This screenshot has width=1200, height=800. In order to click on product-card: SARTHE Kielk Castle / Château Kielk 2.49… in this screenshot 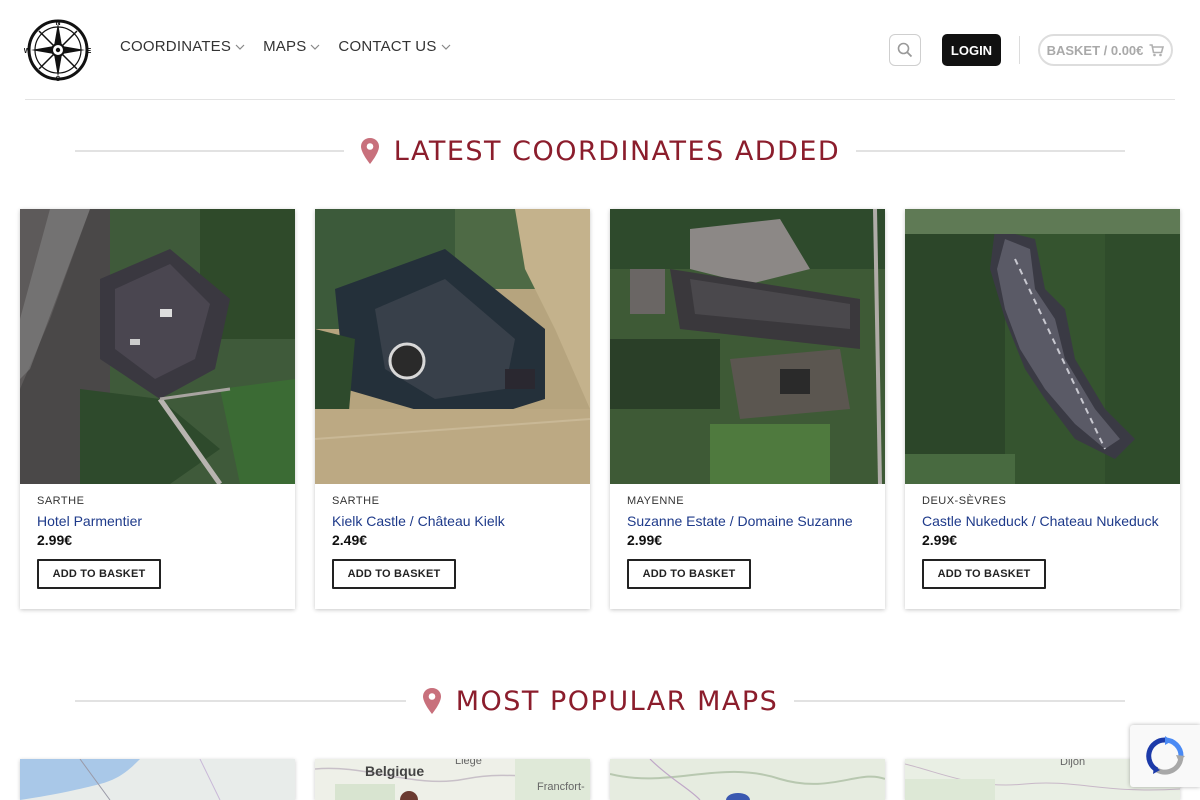, I will do `click(452, 409)`.